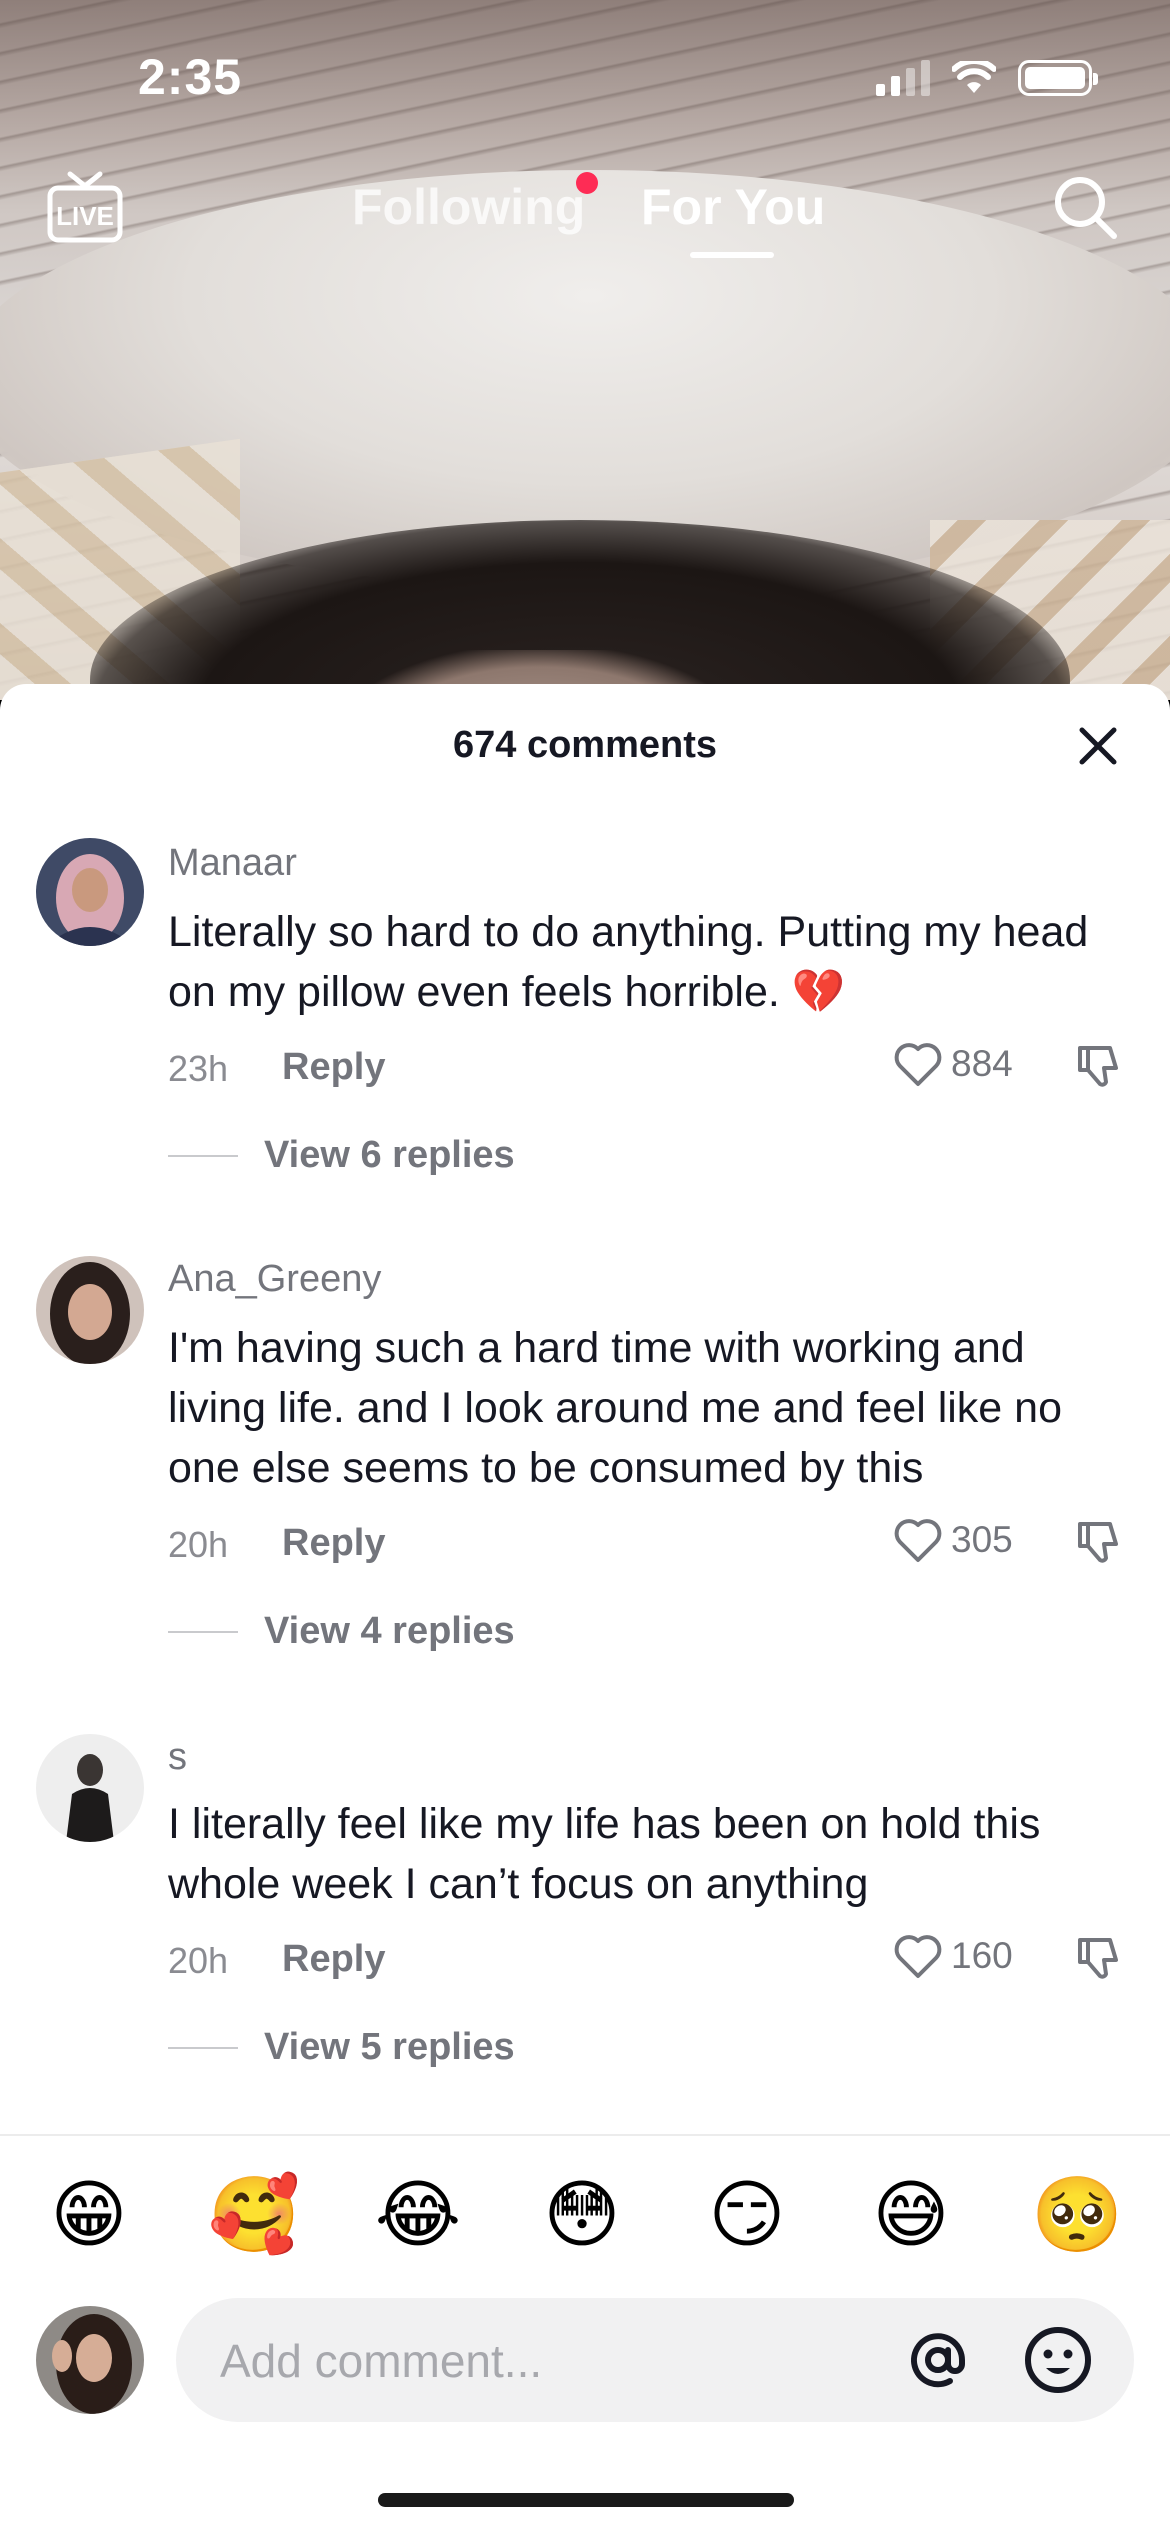 The height and width of the screenshot is (2532, 1170). What do you see at coordinates (982, 1955) in the screenshot?
I see `like-count: 160` at bounding box center [982, 1955].